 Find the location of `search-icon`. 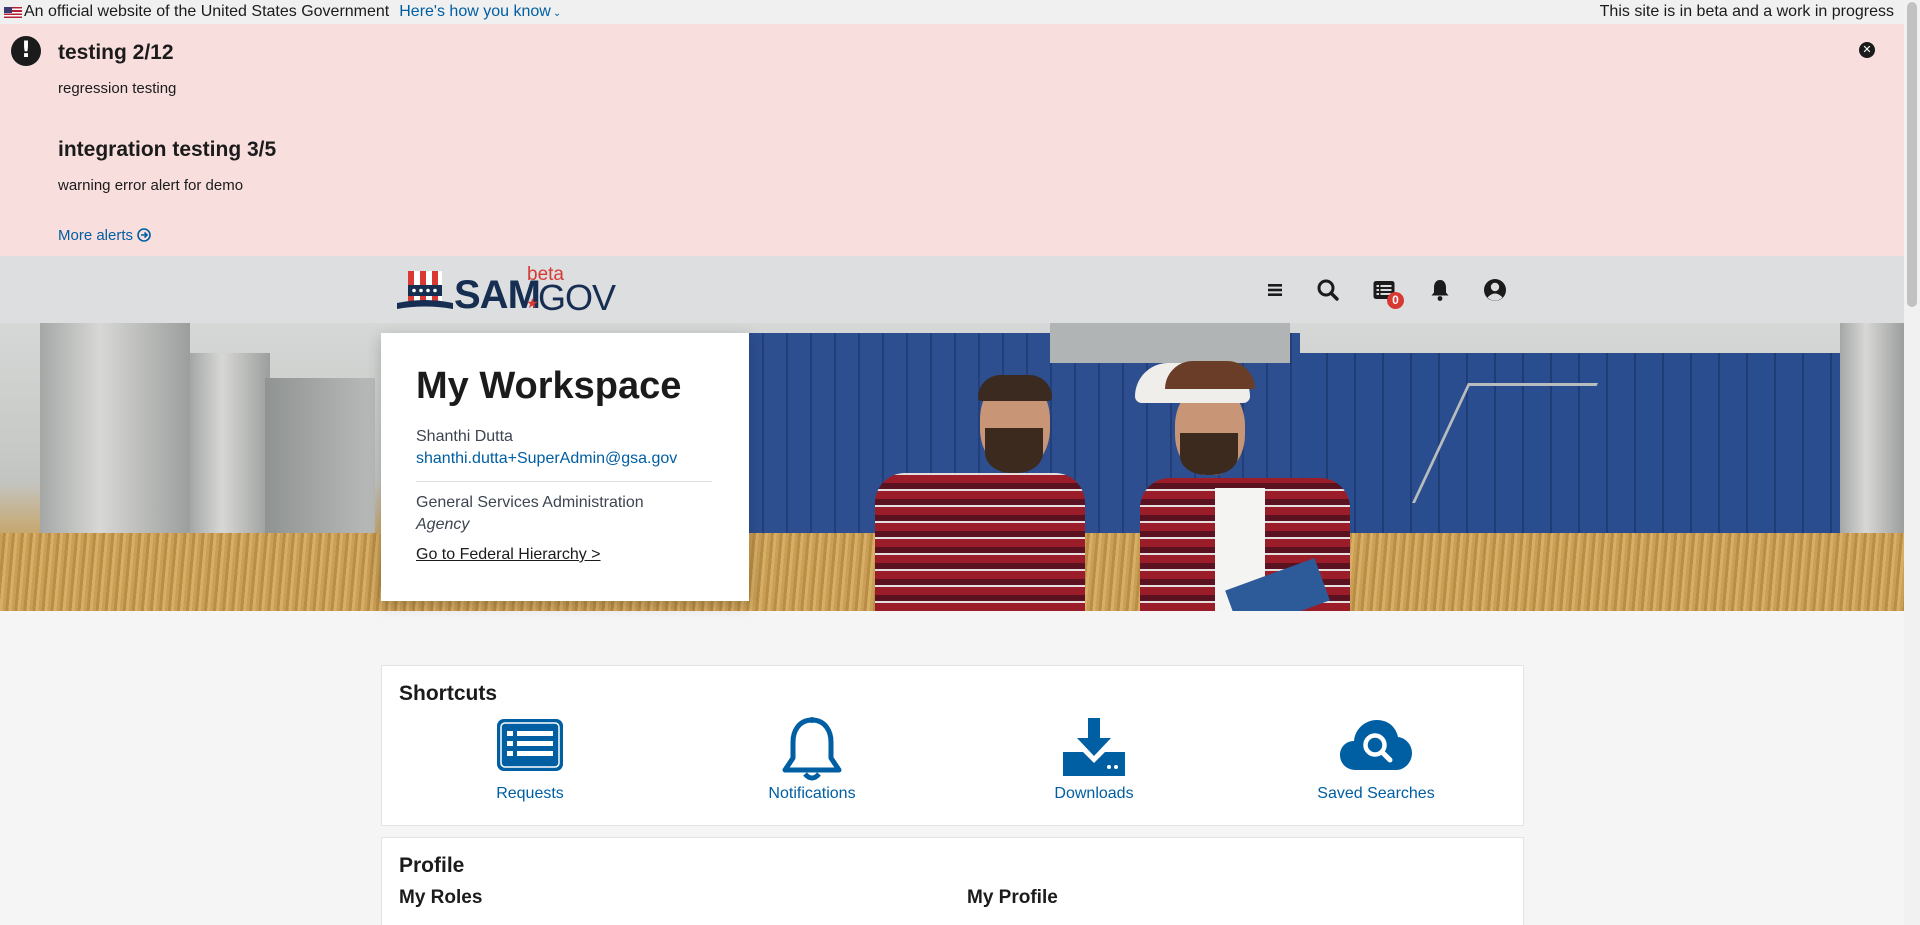

search-icon is located at coordinates (1328, 290).